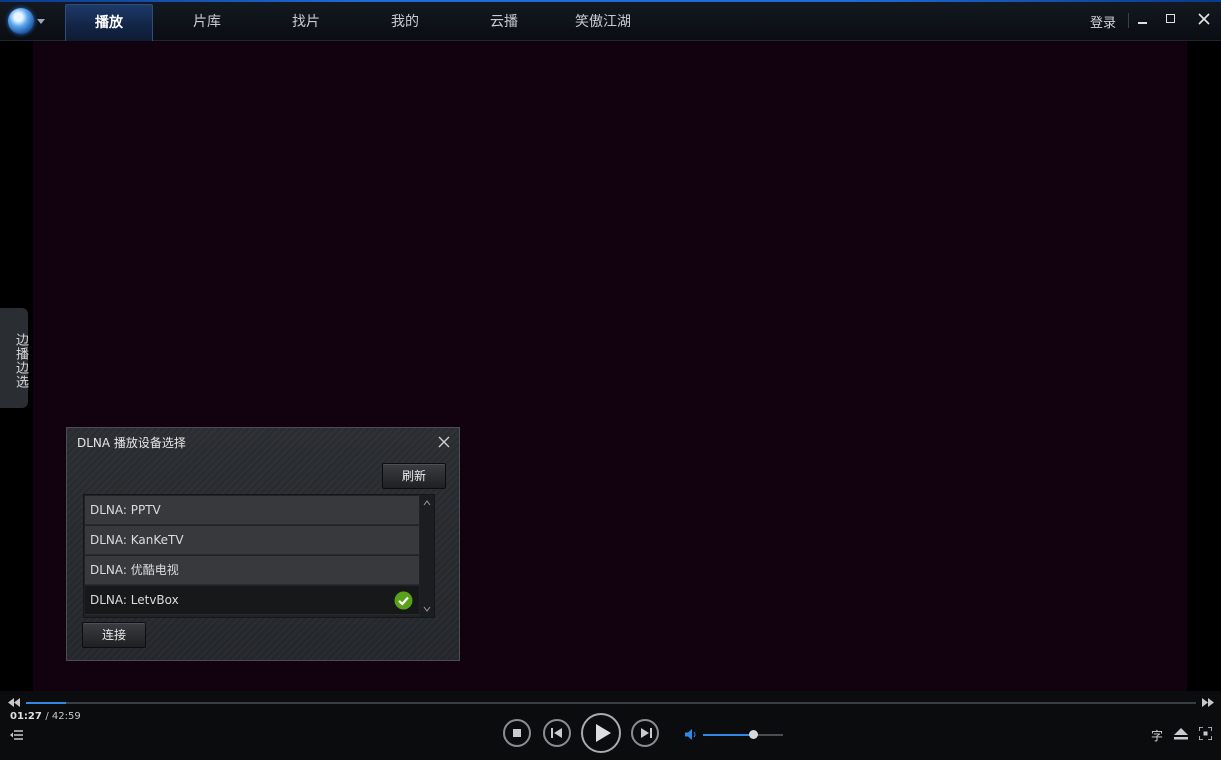 The width and height of the screenshot is (1221, 760). What do you see at coordinates (611, 703) in the screenshot?
I see `seek-bar` at bounding box center [611, 703].